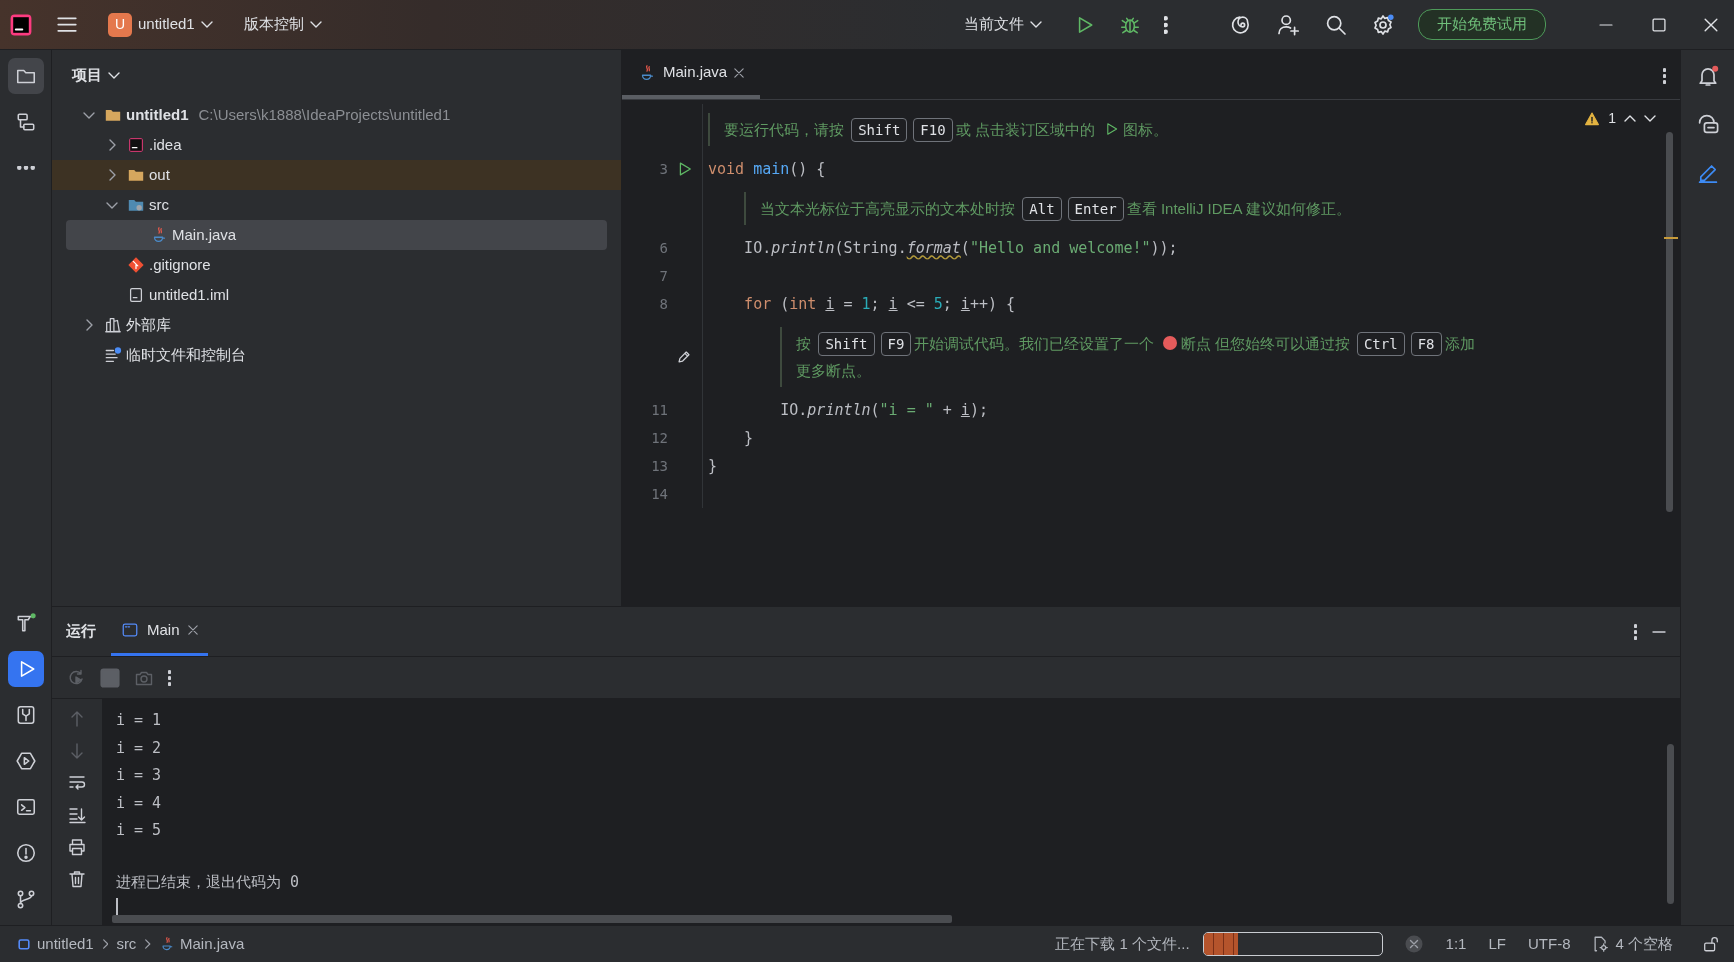 The image size is (1734, 962). What do you see at coordinates (159, 204) in the screenshot?
I see `tree-label: src` at bounding box center [159, 204].